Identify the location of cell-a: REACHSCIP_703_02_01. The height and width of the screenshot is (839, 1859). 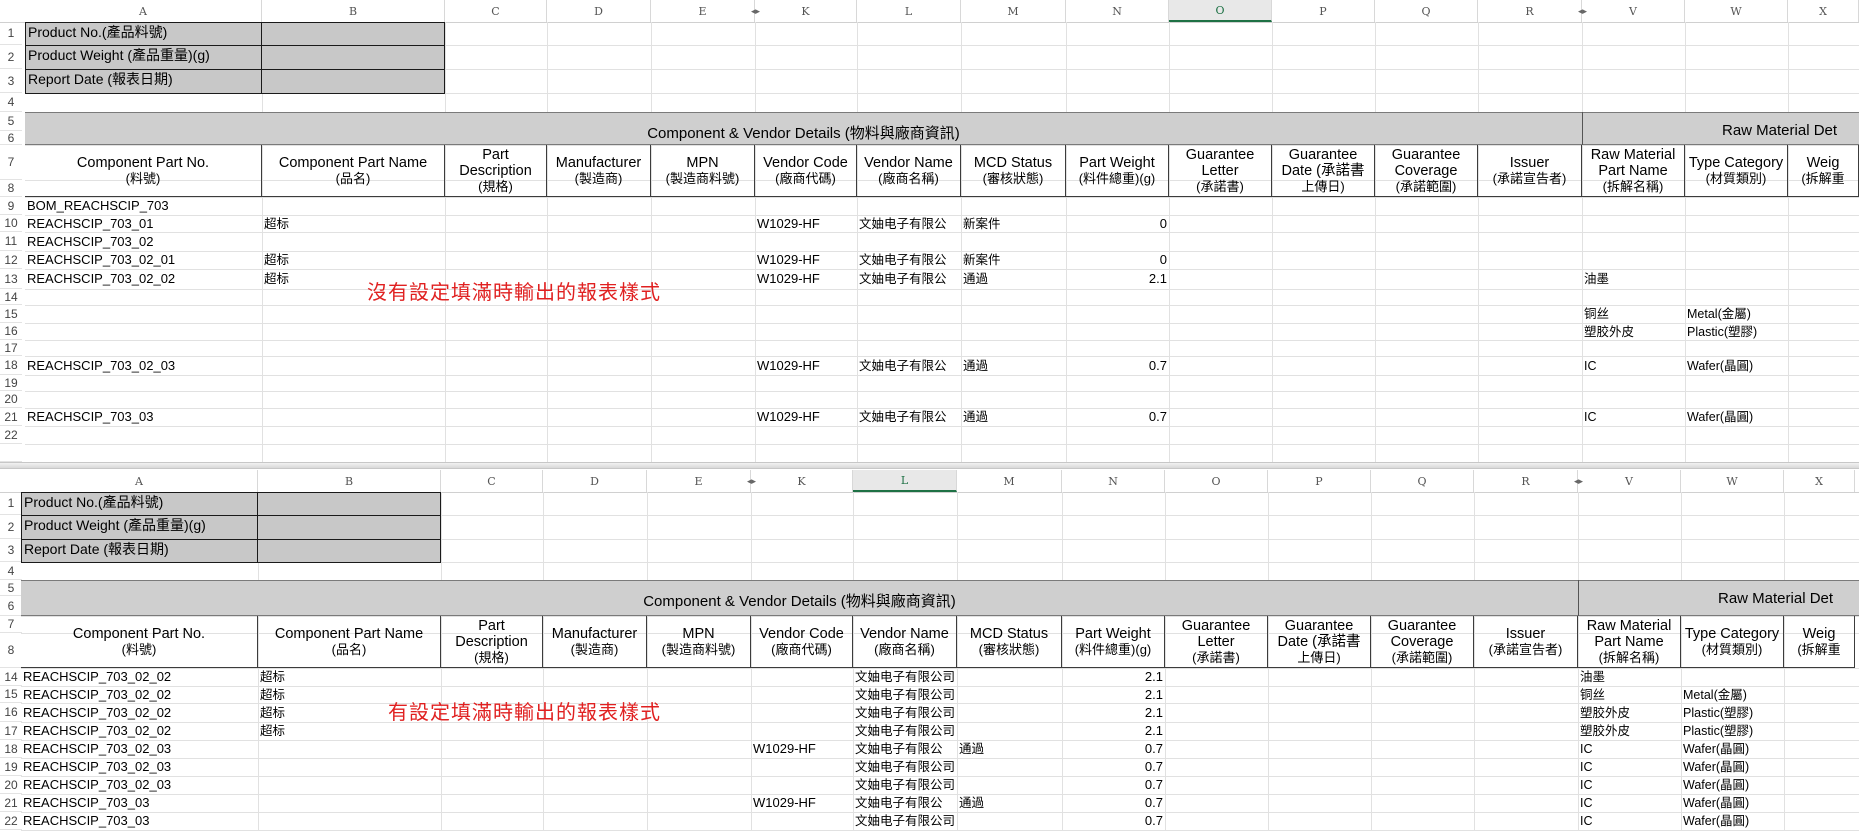
(143, 260).